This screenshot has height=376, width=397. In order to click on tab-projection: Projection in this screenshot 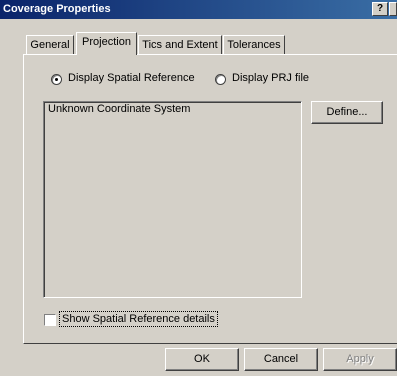, I will do `click(106, 43)`.